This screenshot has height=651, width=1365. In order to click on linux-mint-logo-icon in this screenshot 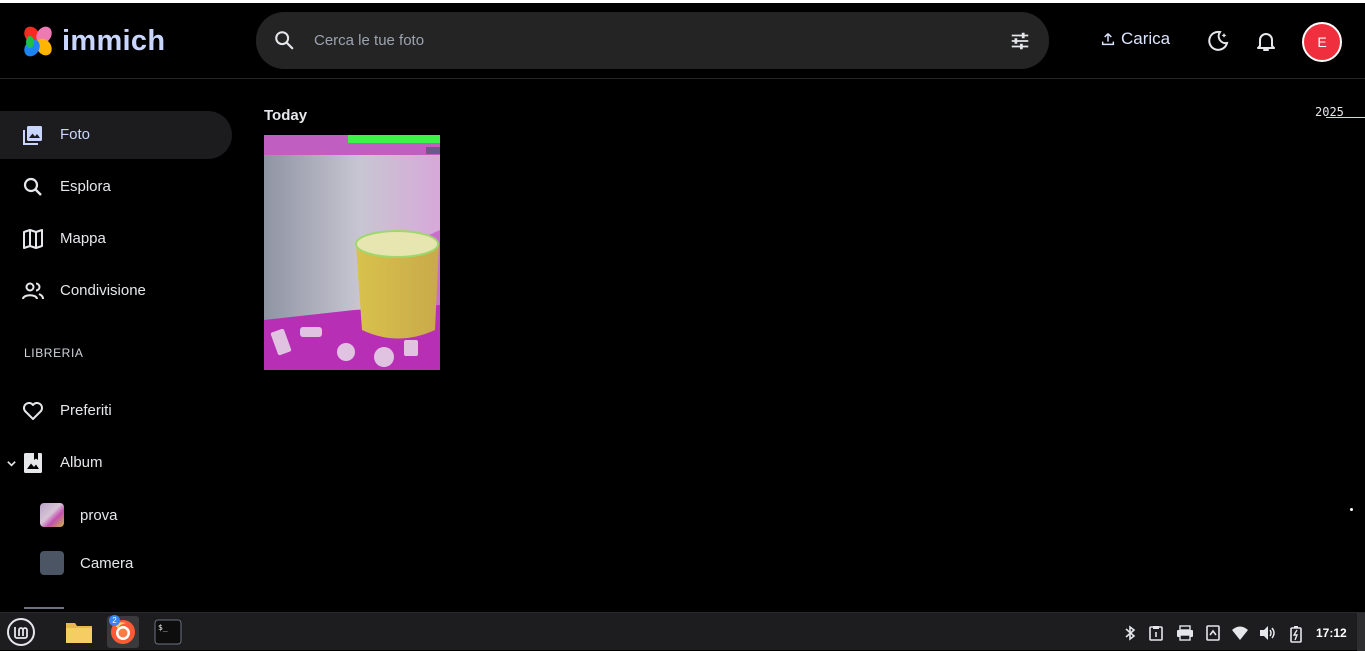, I will do `click(21, 632)`.